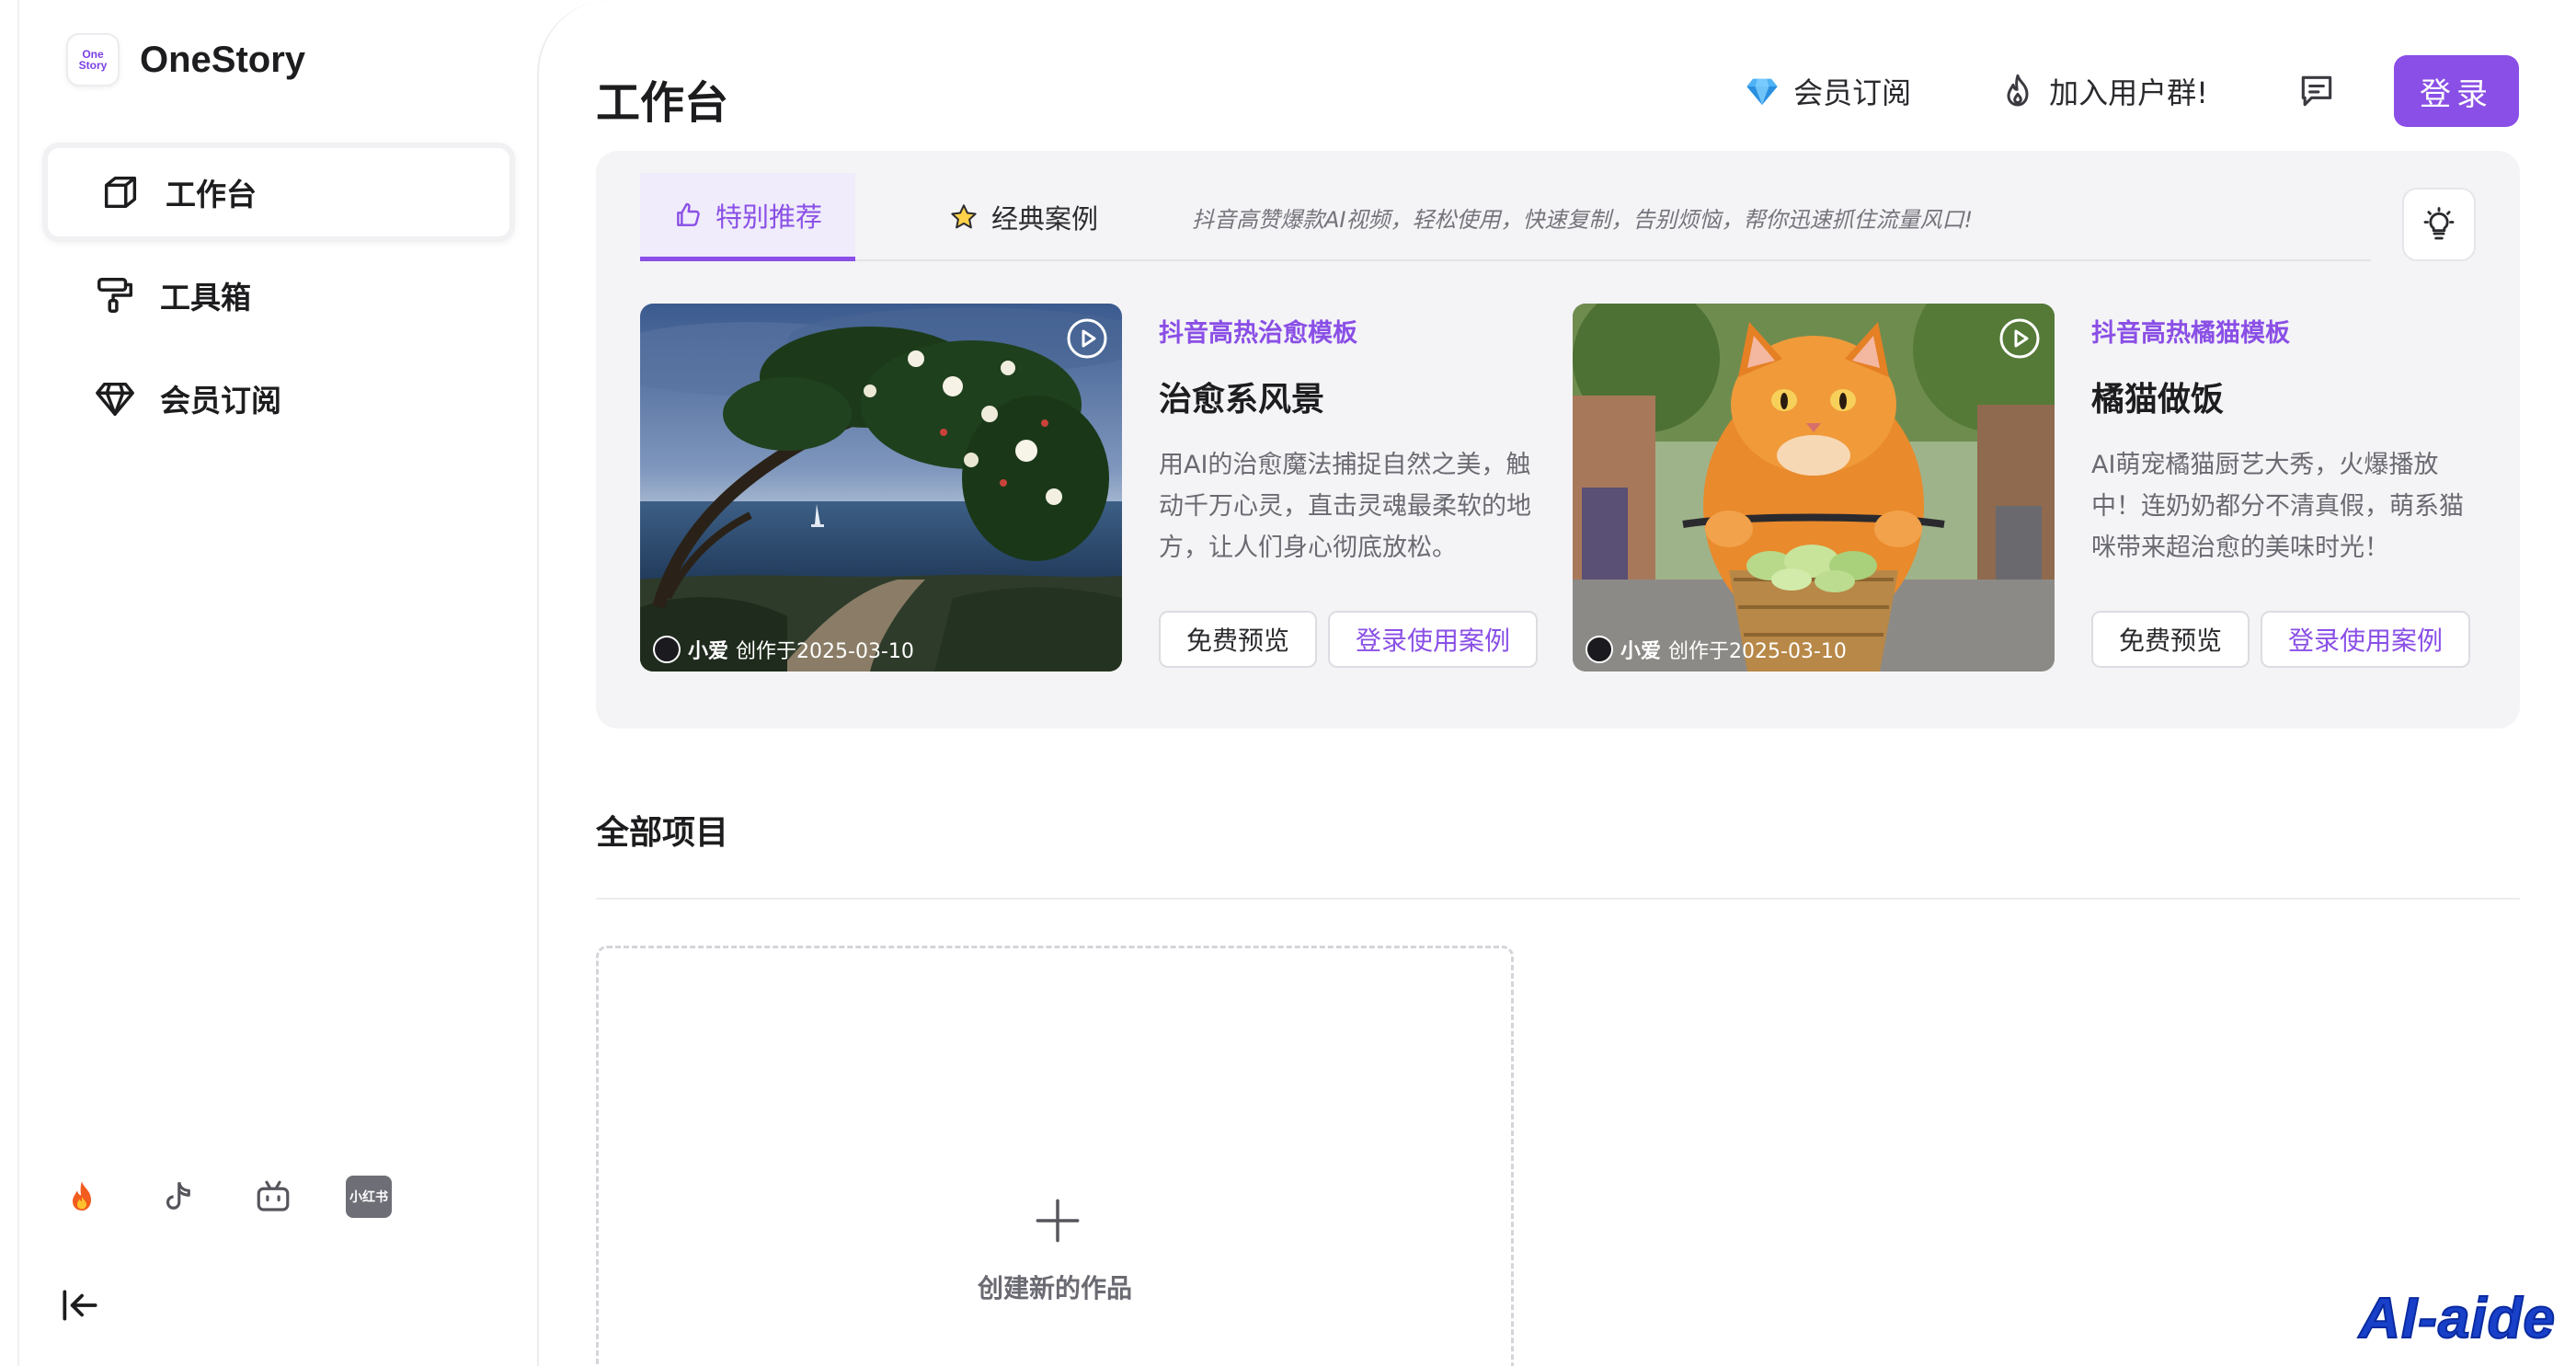  Describe the element at coordinates (1054, 1288) in the screenshot. I see `create-project-label: 创建新的作品` at that location.